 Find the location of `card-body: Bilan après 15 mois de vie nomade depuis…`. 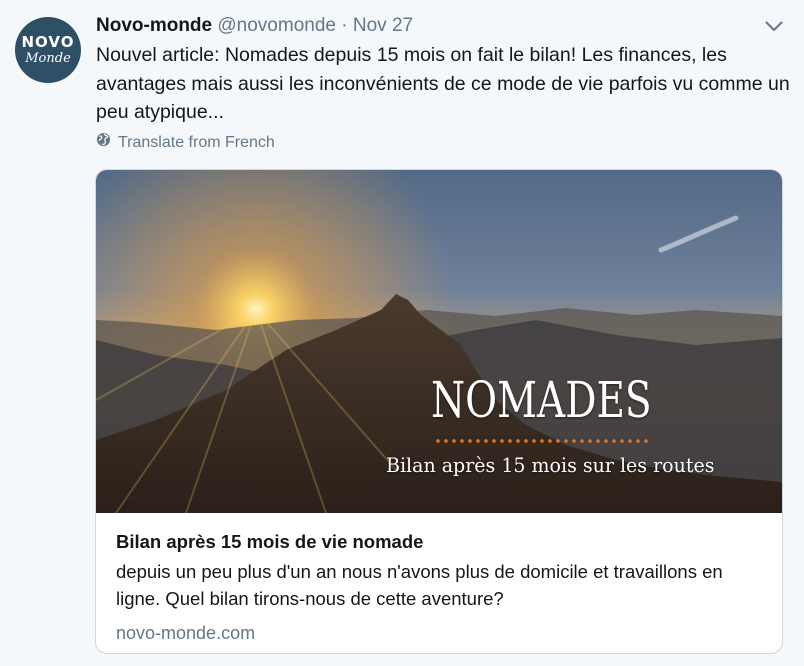

card-body: Bilan après 15 mois de vie nomade depuis… is located at coordinates (441, 587).